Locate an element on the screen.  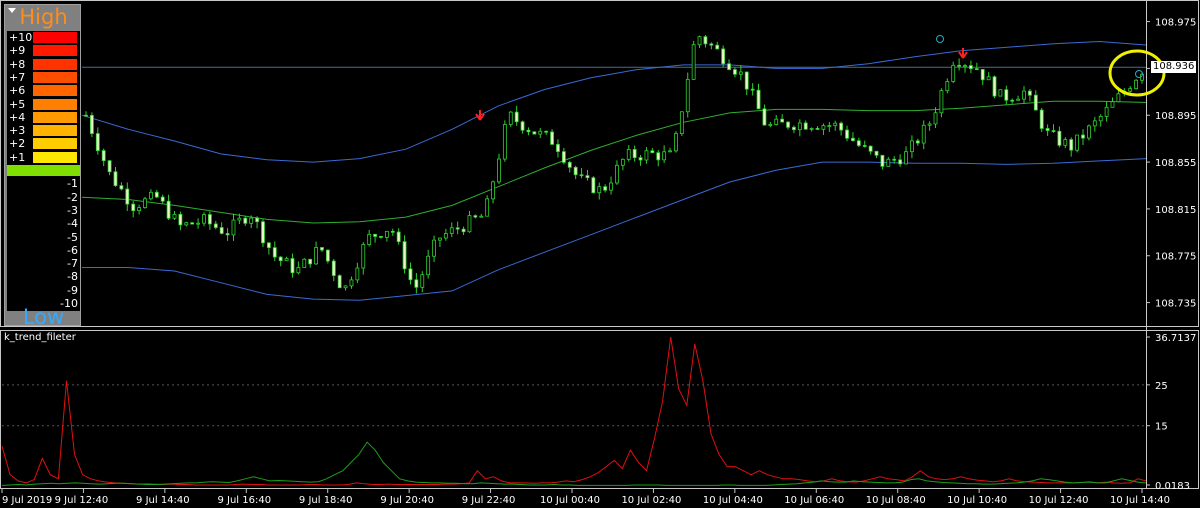
time-tick-label: 9 Jul 2019 is located at coordinates (27, 500).